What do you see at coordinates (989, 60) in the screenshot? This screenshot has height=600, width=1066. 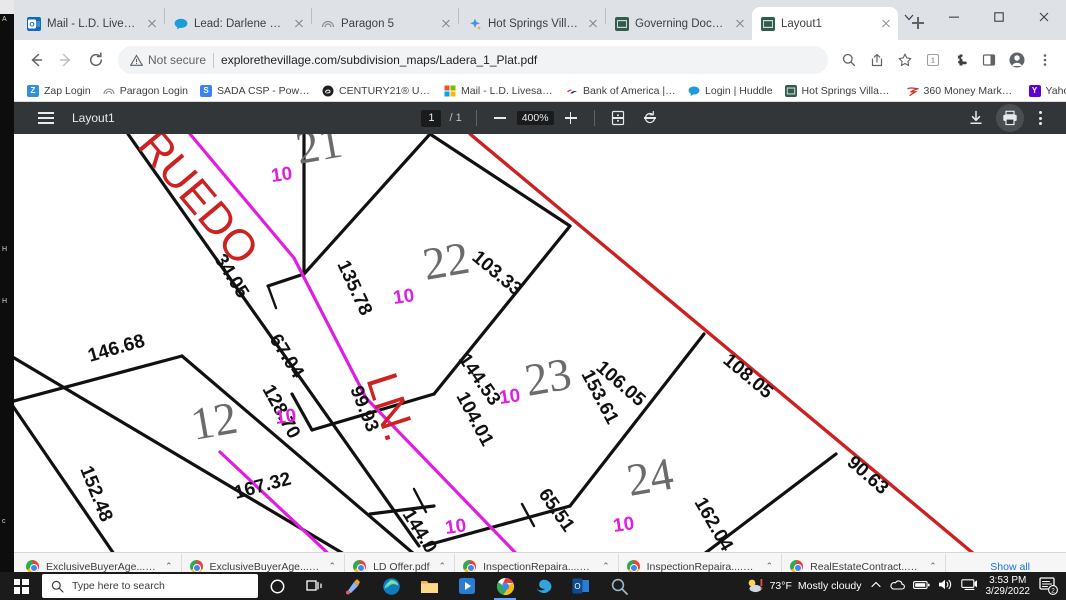 I see `sidepanel-icon` at bounding box center [989, 60].